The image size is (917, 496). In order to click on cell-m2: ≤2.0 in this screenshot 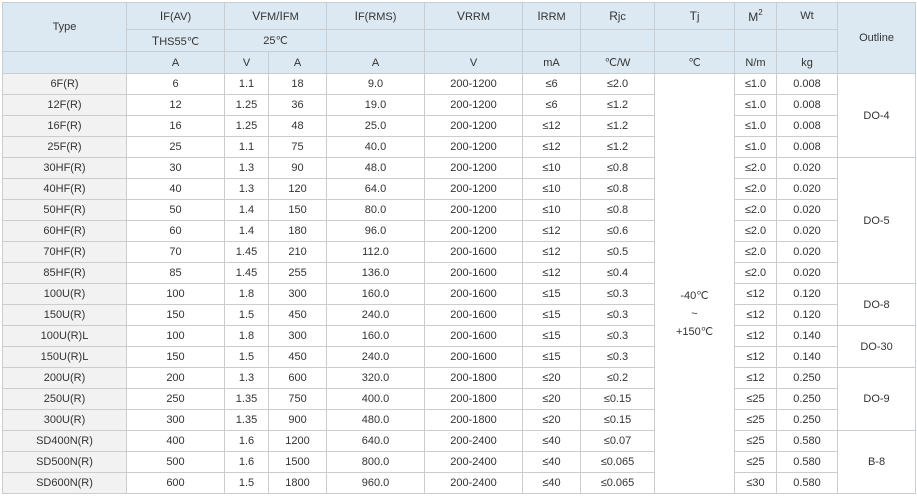, I will do `click(756, 231)`.